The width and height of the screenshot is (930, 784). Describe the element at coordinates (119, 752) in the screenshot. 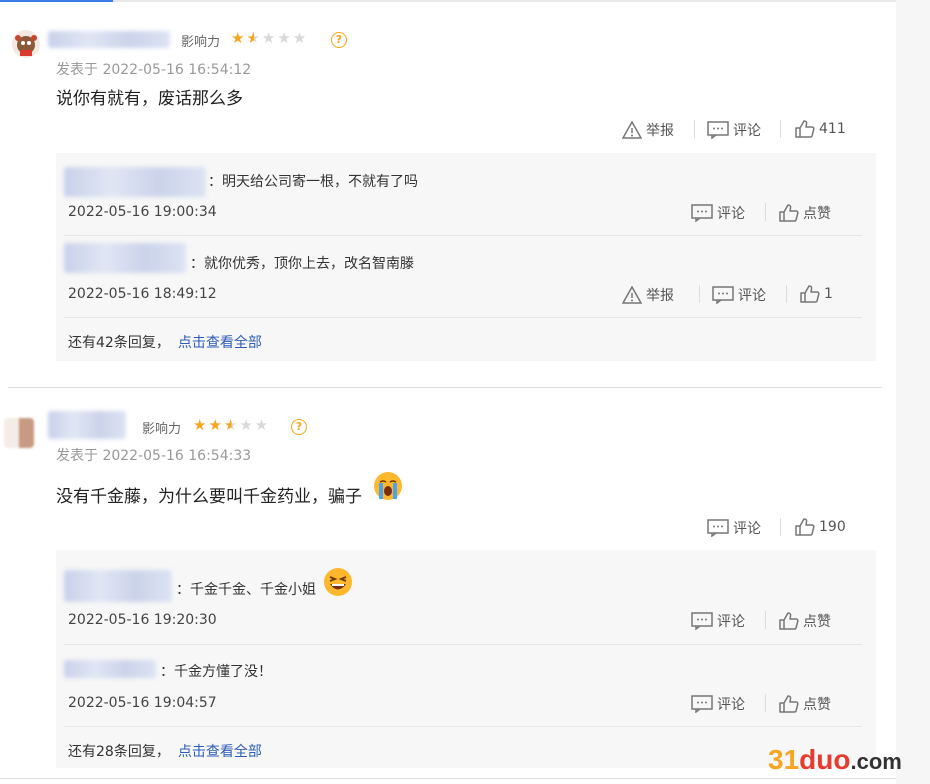

I see `more-replies-text: 还有28条回复，` at that location.